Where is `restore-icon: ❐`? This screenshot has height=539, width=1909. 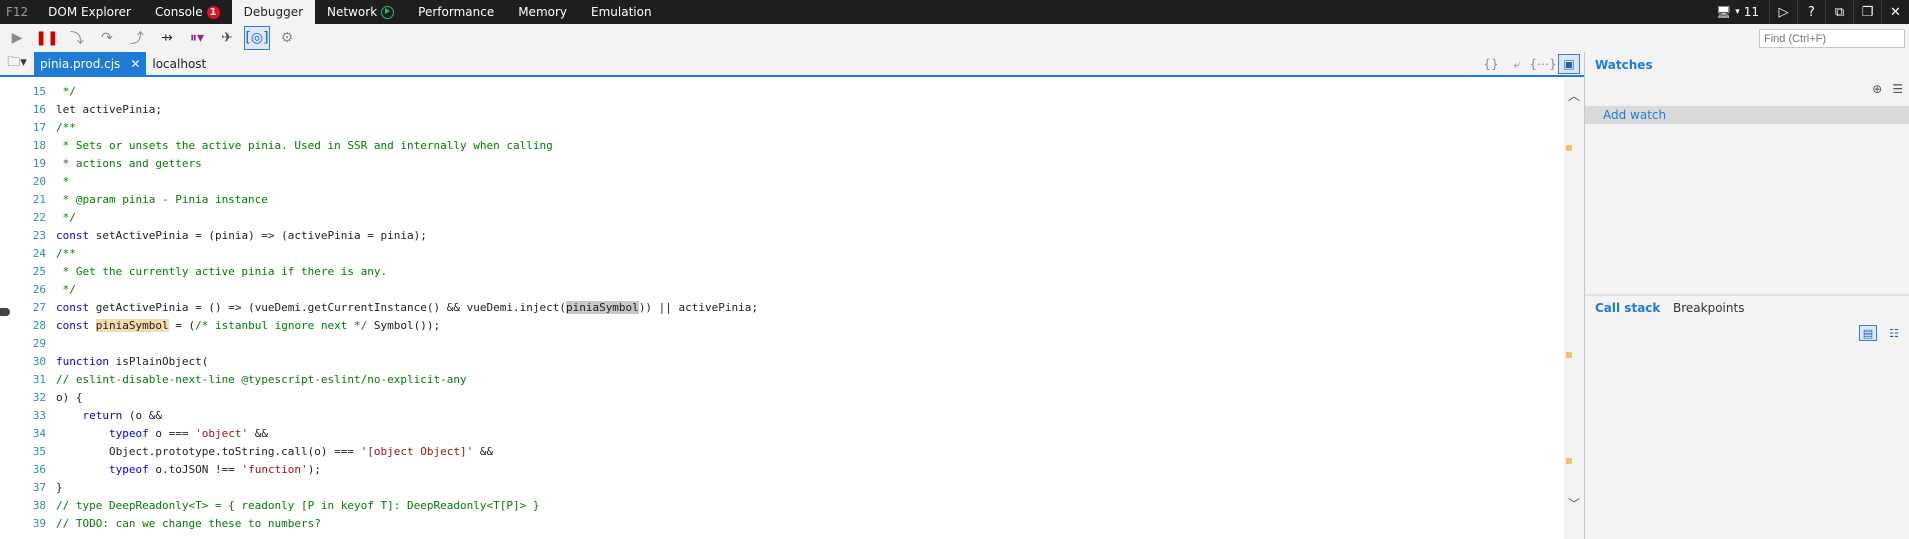 restore-icon: ❐ is located at coordinates (1867, 12).